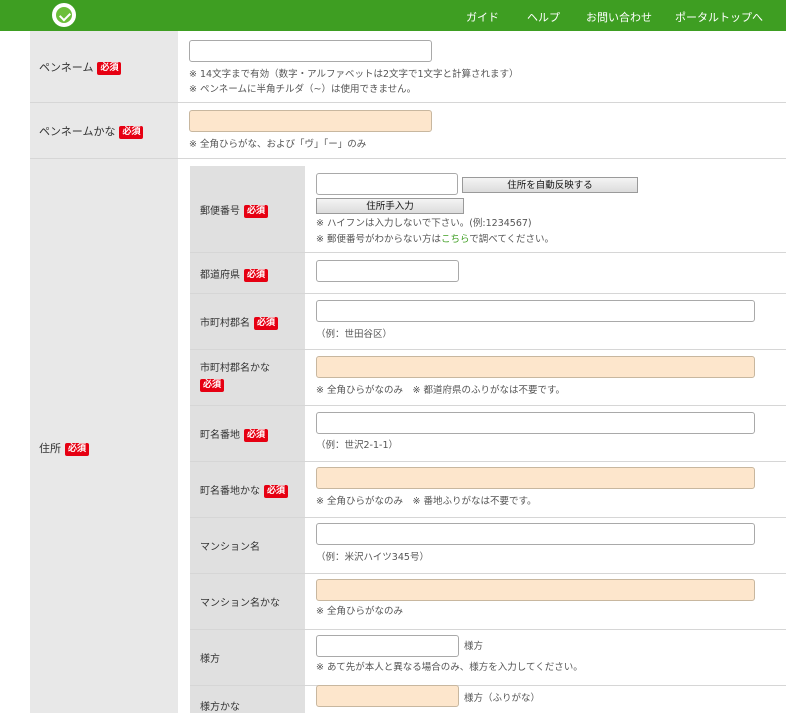  I want to click on care-of-row, so click(488, 658).